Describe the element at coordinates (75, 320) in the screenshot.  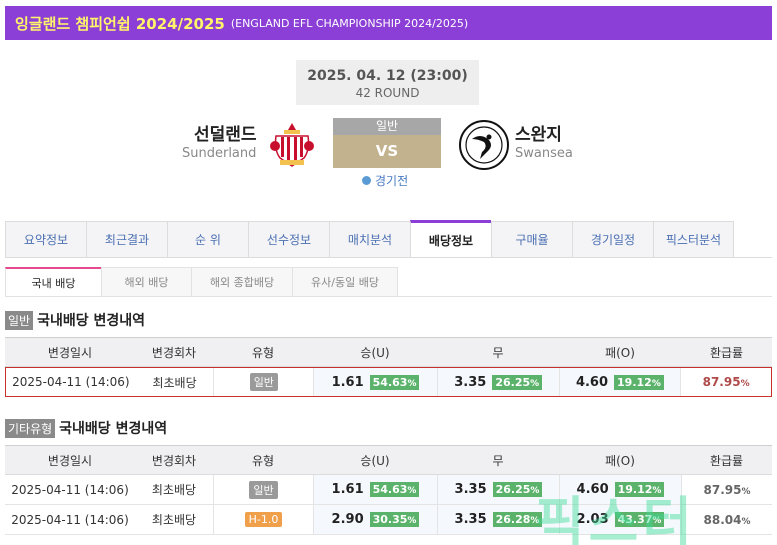
I see `section-general-title: 일반 국내배당 변경내역` at that location.